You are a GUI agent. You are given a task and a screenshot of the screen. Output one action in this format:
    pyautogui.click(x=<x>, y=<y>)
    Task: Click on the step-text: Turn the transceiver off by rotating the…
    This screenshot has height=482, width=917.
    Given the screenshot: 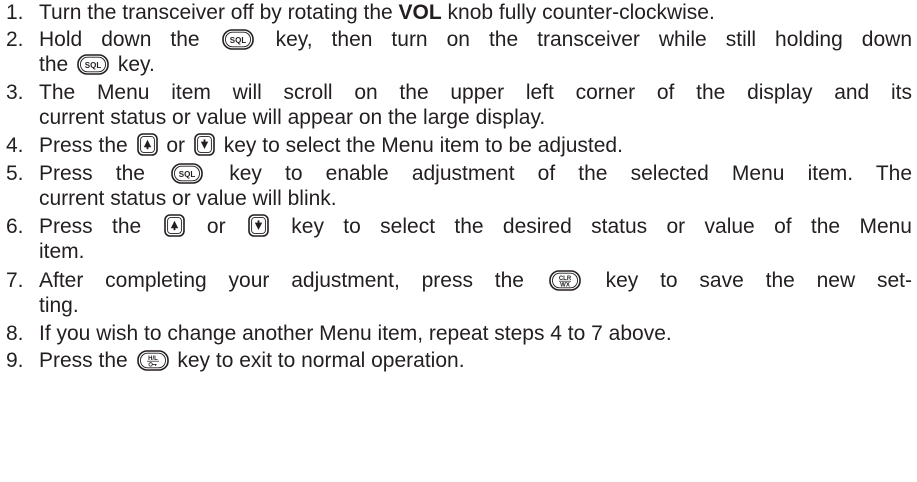 What is the action you would take?
    pyautogui.click(x=377, y=12)
    